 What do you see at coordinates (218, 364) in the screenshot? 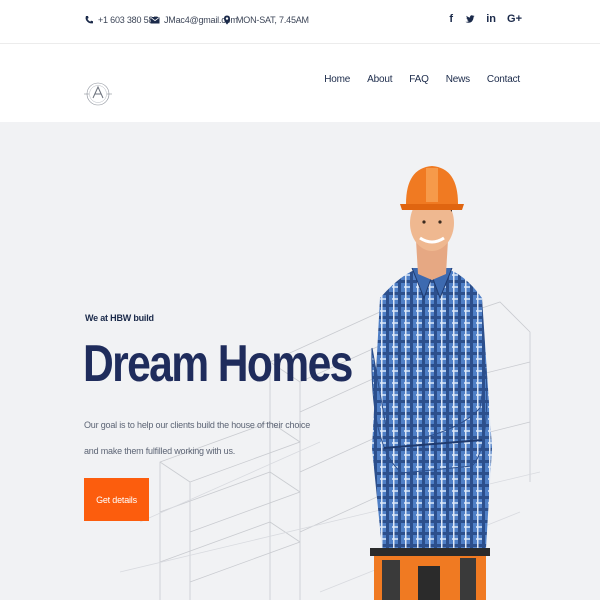
I see `hero-headline: Dream Homes` at bounding box center [218, 364].